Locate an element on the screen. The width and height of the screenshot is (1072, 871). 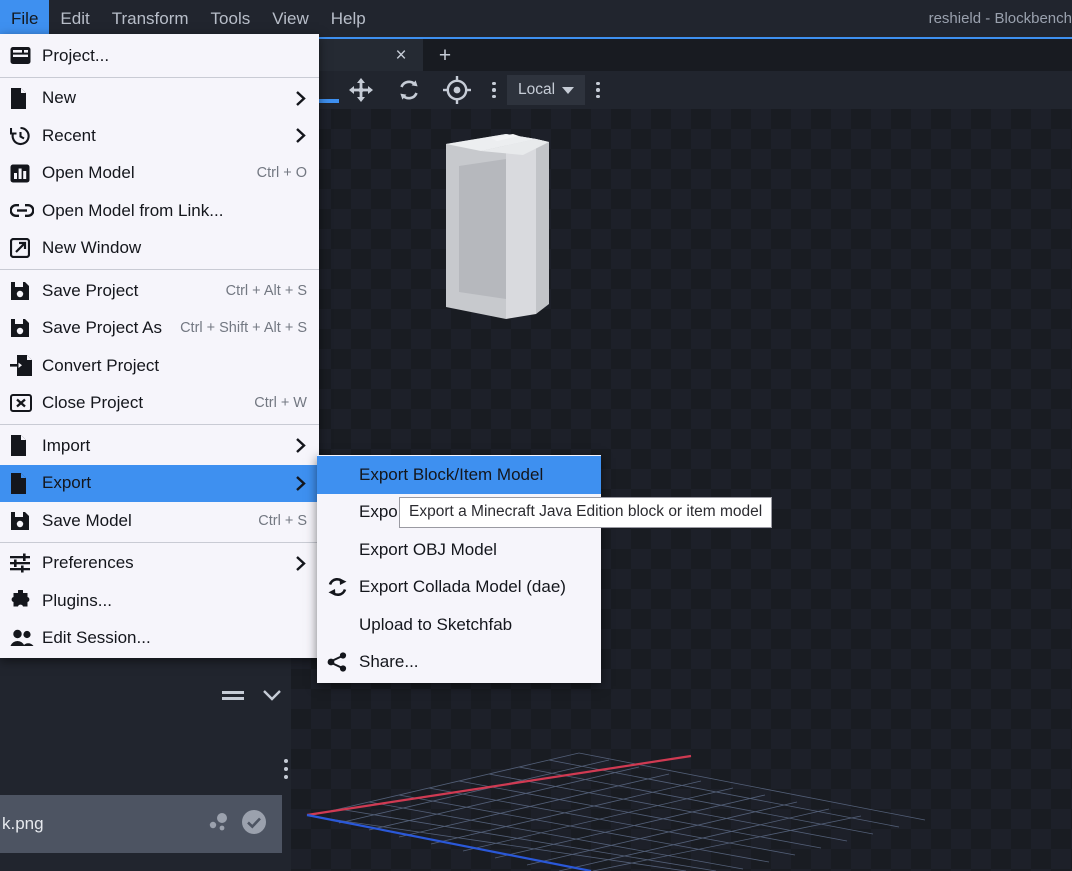
toolbar-overflow-button is located at coordinates (494, 90).